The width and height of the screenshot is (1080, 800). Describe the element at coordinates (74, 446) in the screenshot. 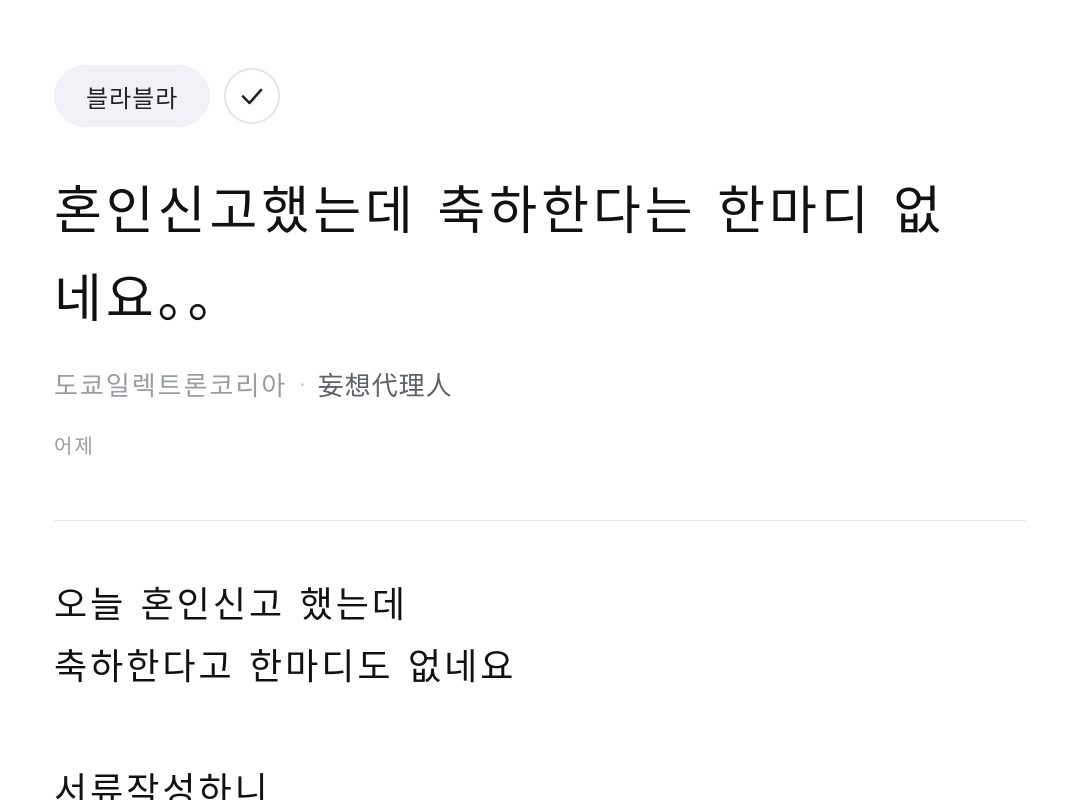

I see `post-date: 어제` at that location.